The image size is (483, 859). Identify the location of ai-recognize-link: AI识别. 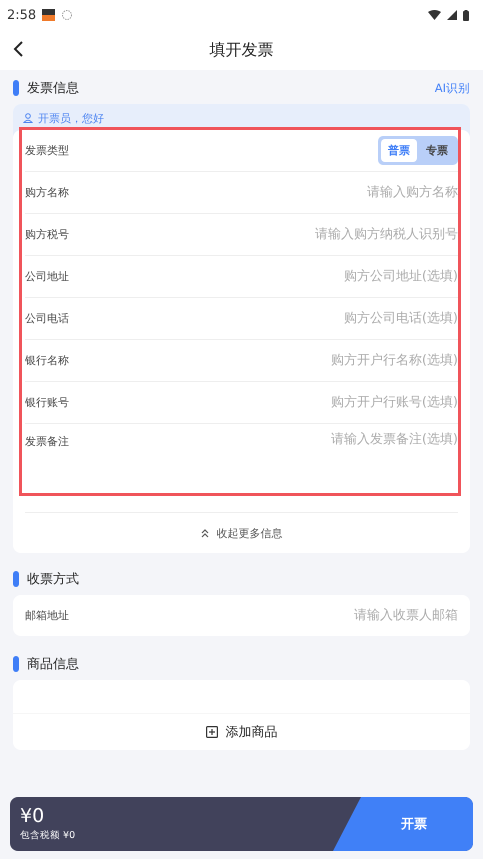
(452, 88).